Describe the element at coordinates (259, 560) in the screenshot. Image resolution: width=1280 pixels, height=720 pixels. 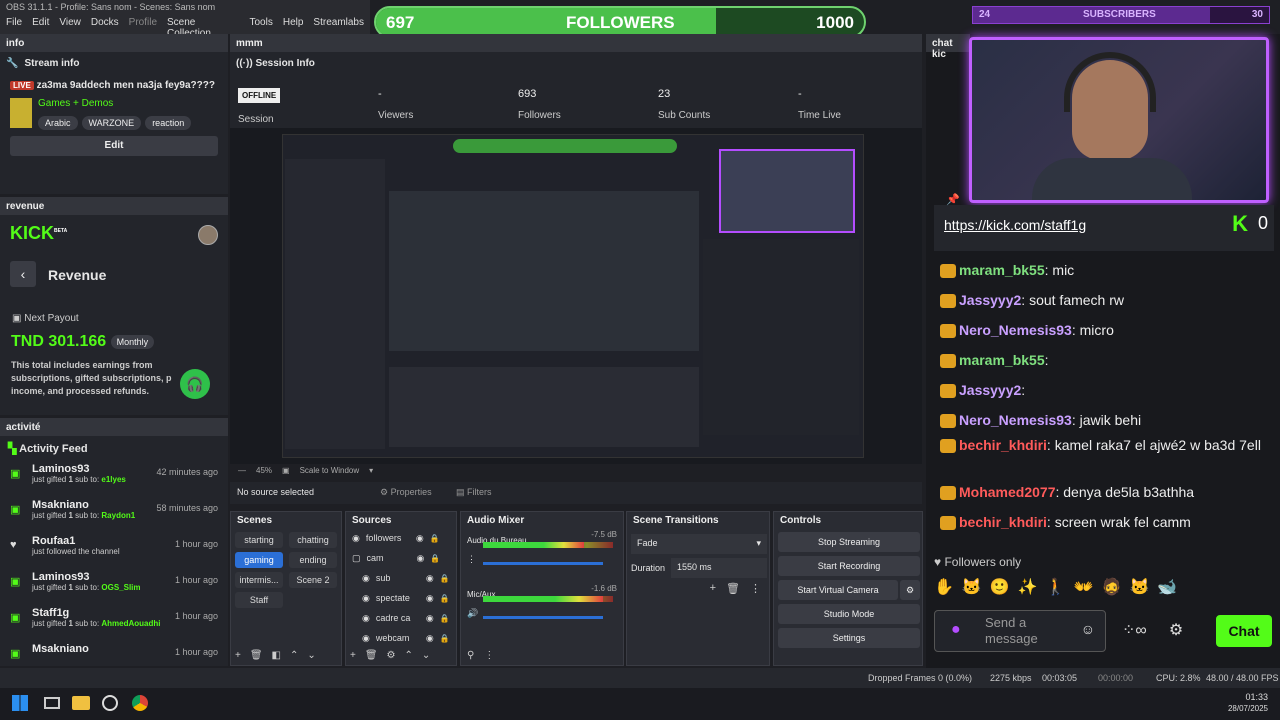
I see `scene-gaming: gaming` at that location.